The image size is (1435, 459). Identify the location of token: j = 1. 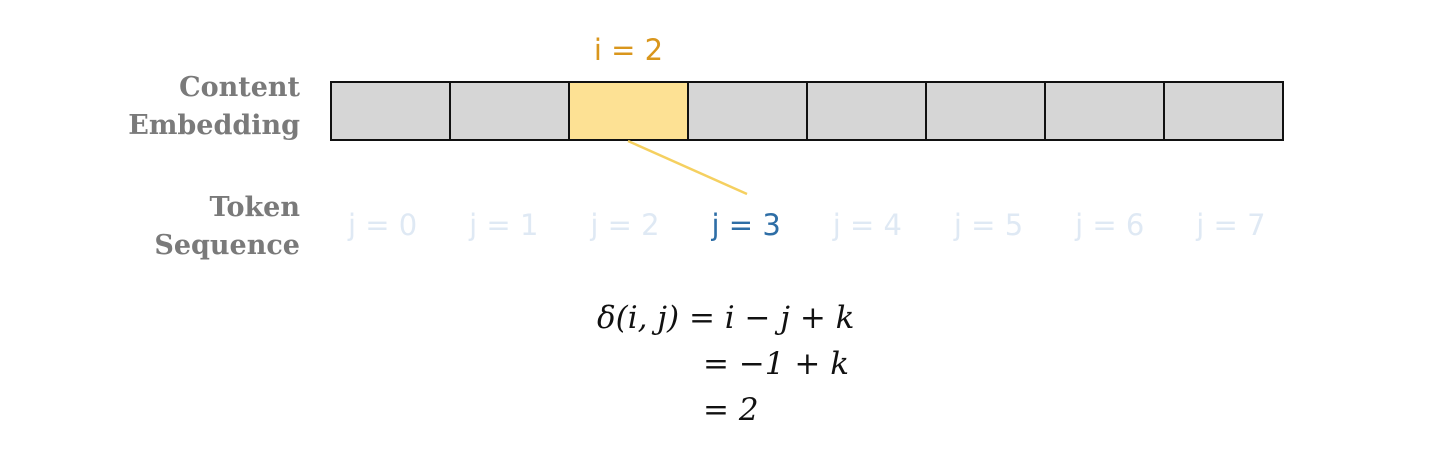
(504, 225).